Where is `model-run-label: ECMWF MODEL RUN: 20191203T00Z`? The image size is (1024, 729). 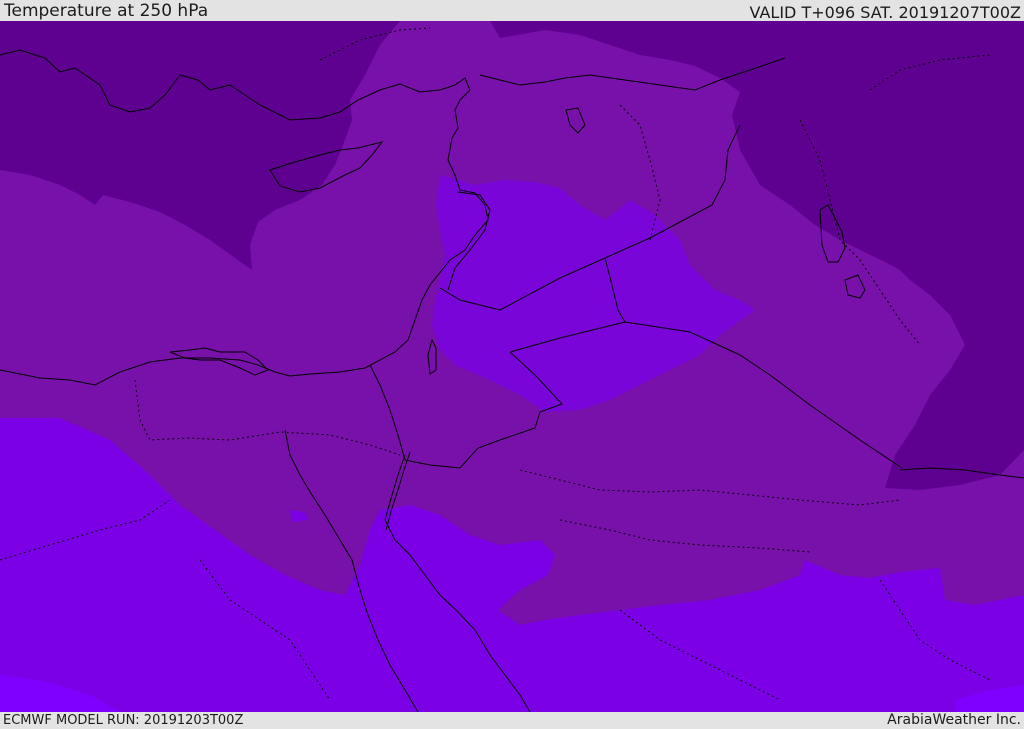 model-run-label: ECMWF MODEL RUN: 20191203T00Z is located at coordinates (123, 720).